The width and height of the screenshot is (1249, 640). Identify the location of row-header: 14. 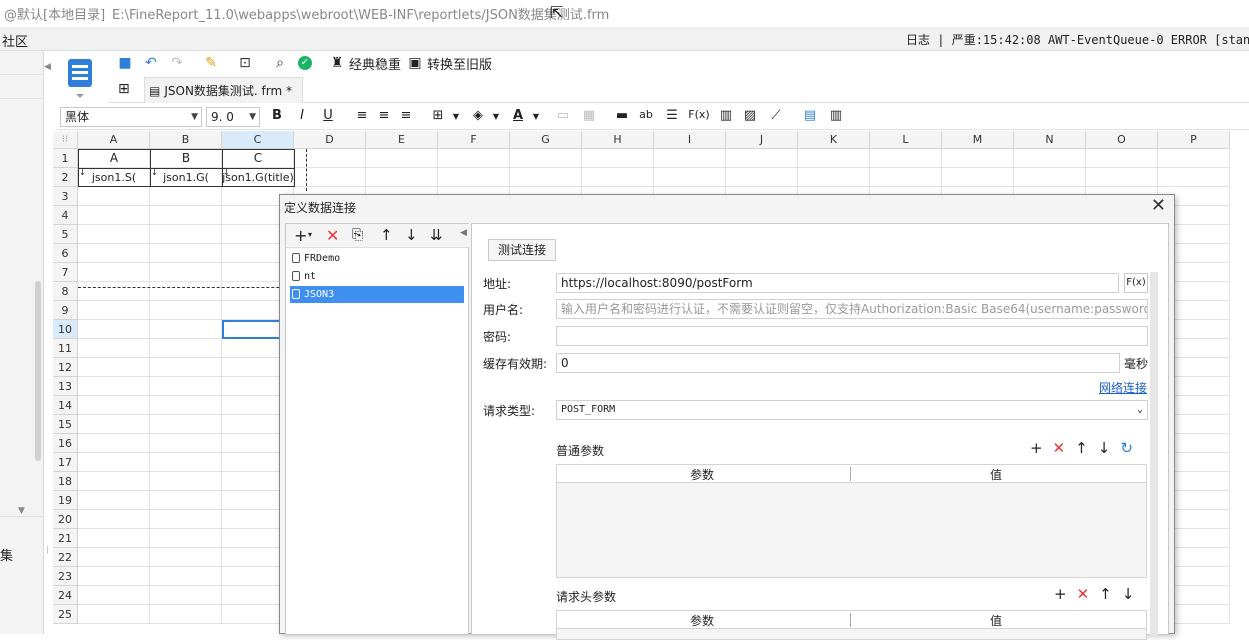
(65, 405).